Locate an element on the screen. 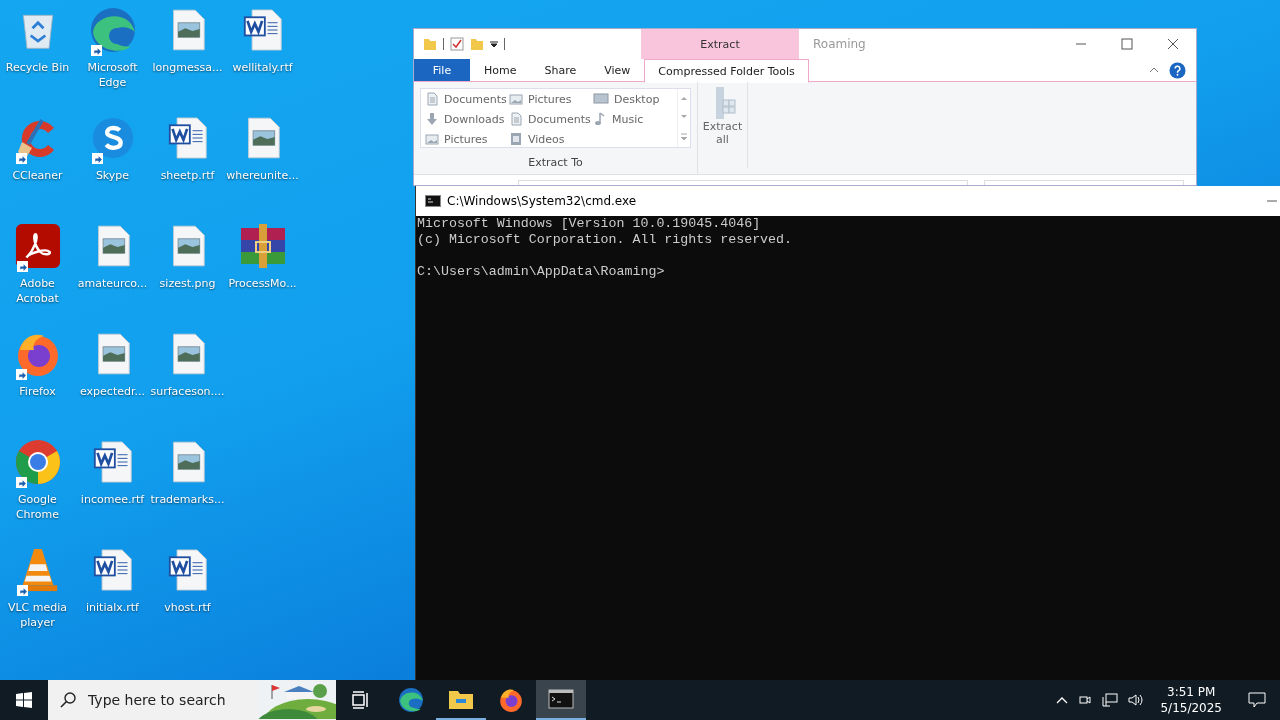  close-icon is located at coordinates (1173, 44).